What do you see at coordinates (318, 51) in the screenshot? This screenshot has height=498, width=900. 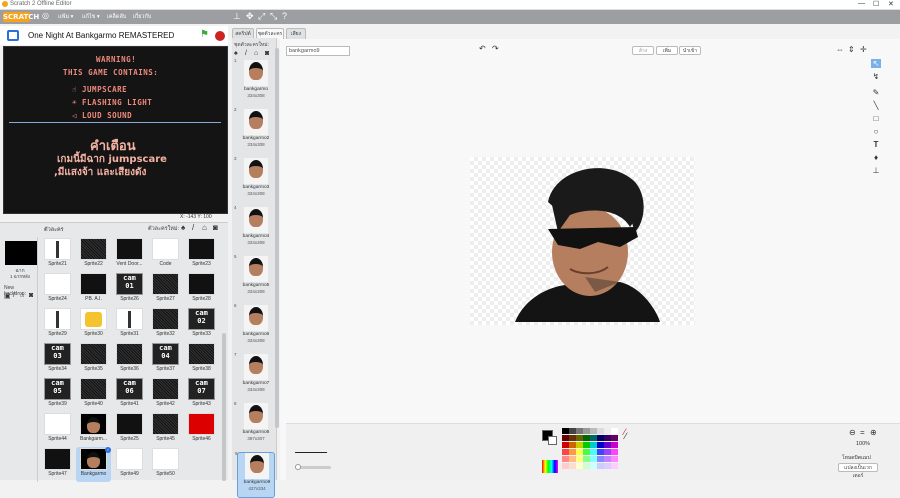 I see `costume-name-field: bankgarmo9` at bounding box center [318, 51].